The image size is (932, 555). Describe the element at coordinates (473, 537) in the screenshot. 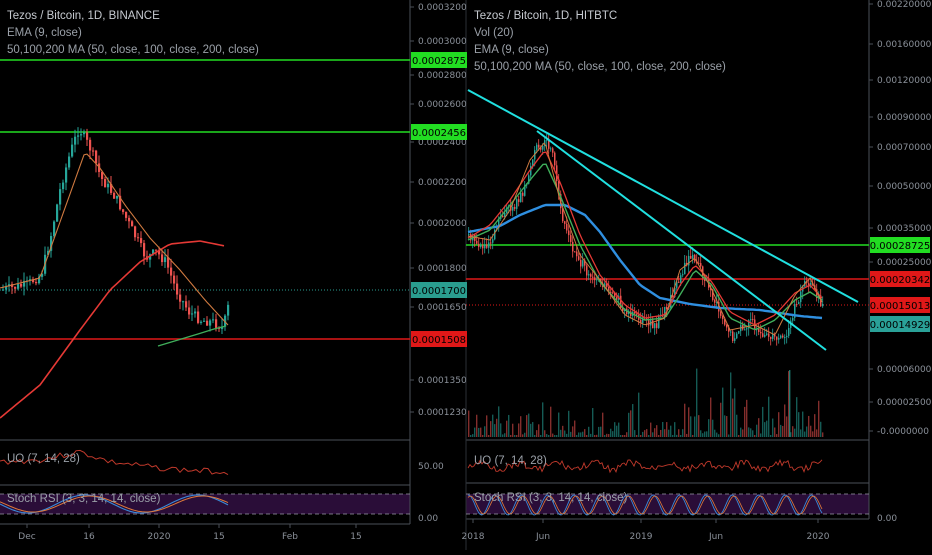

I see `right-time-tick: 2018` at that location.